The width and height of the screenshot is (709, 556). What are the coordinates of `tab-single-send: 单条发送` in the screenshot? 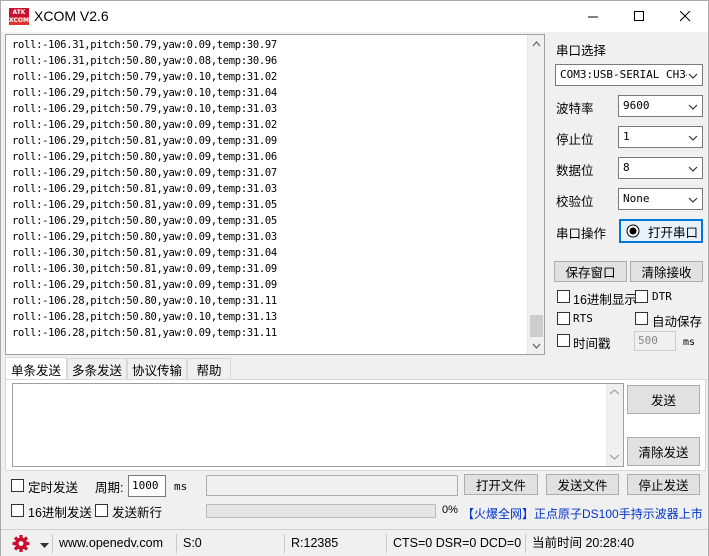 It's located at (36, 368).